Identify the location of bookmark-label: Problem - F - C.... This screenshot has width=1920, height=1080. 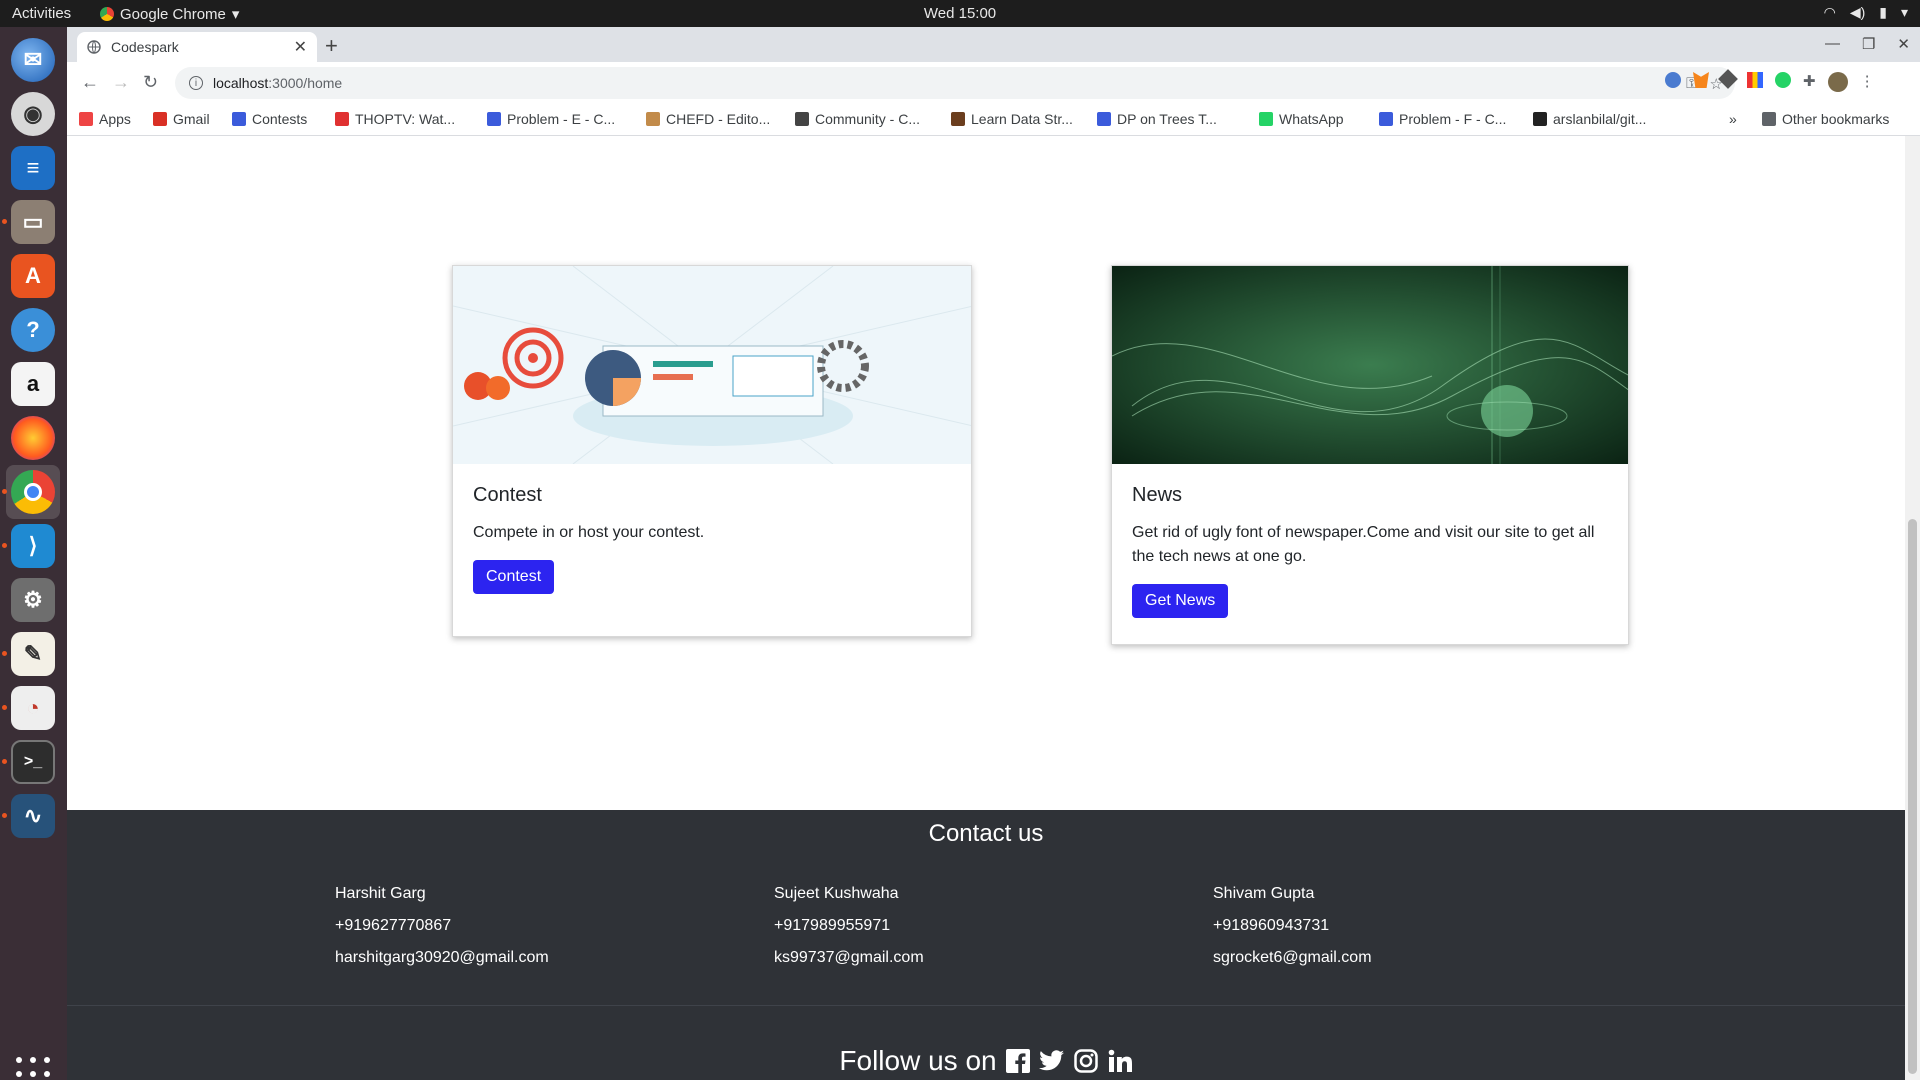
(1453, 119).